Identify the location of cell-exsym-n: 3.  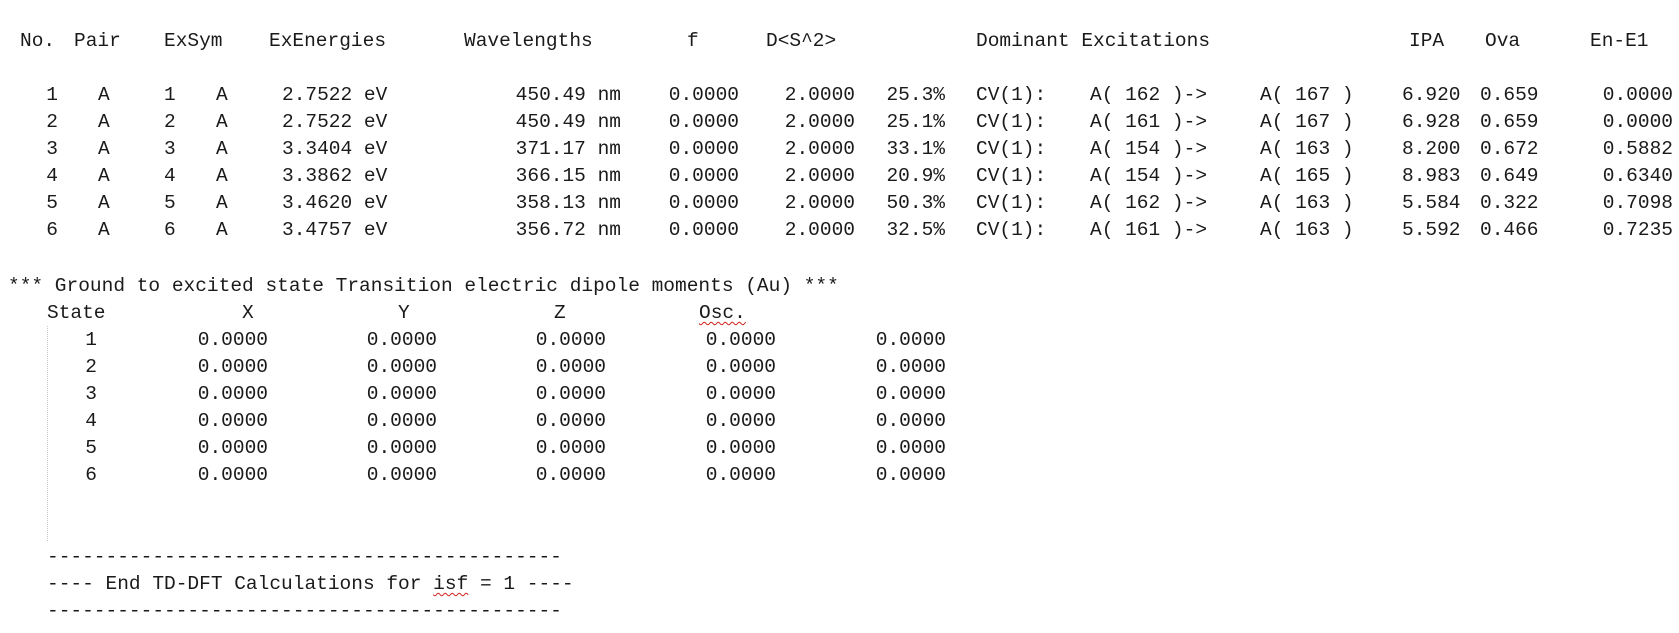
(170, 149).